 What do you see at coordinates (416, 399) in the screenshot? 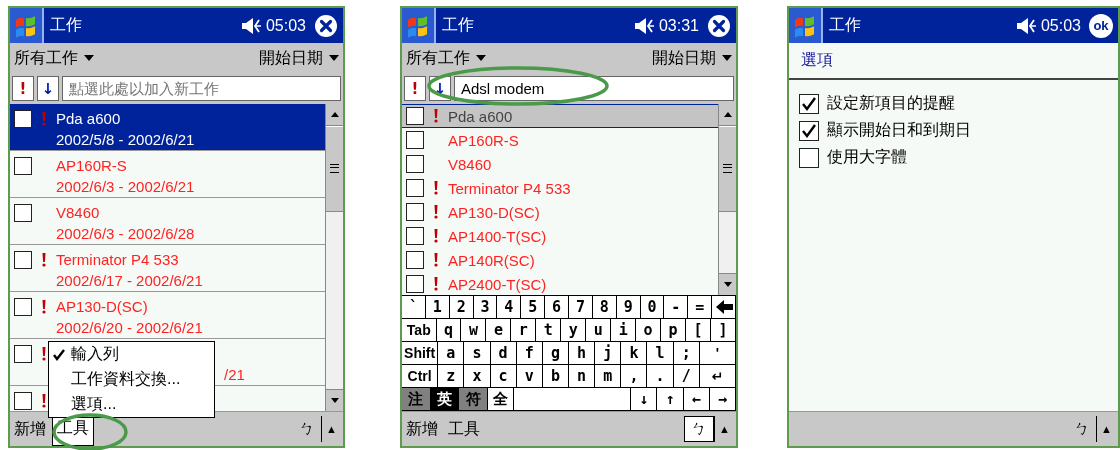
I see `input-mode-key: 注` at bounding box center [416, 399].